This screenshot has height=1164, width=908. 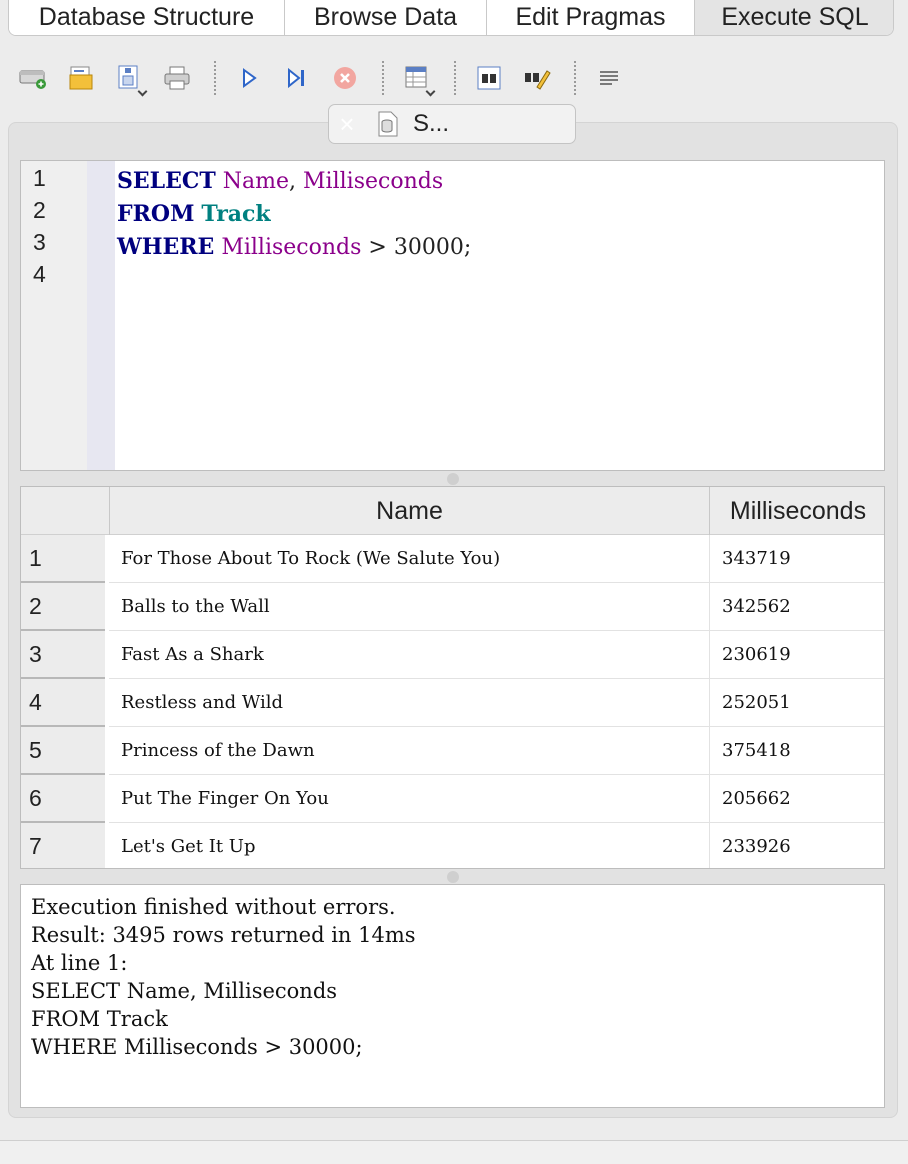 I want to click on execute-line-icon, so click(x=297, y=78).